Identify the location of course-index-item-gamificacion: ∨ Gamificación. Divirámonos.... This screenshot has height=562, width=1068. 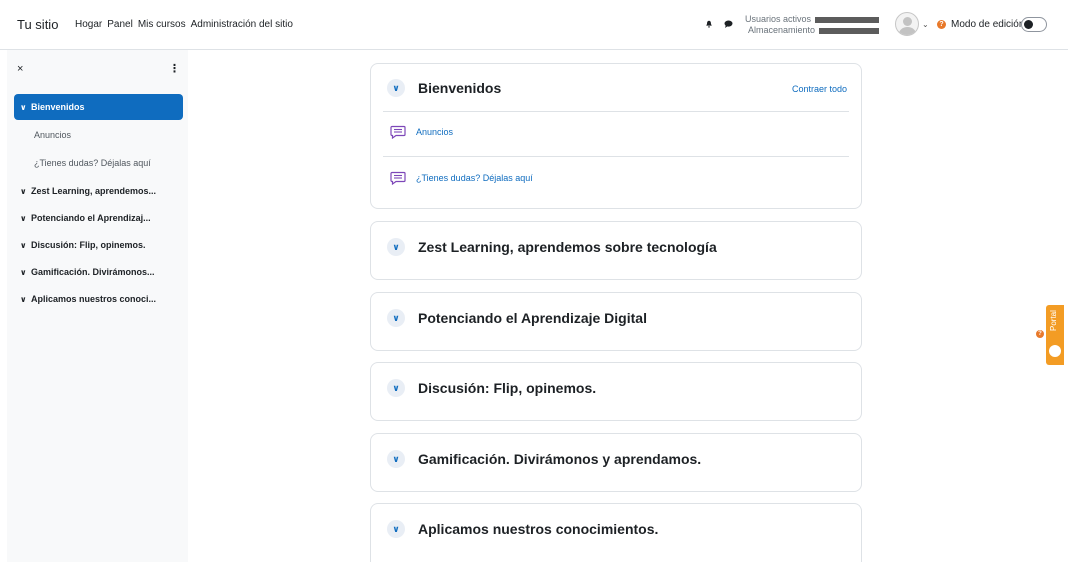
(98, 272).